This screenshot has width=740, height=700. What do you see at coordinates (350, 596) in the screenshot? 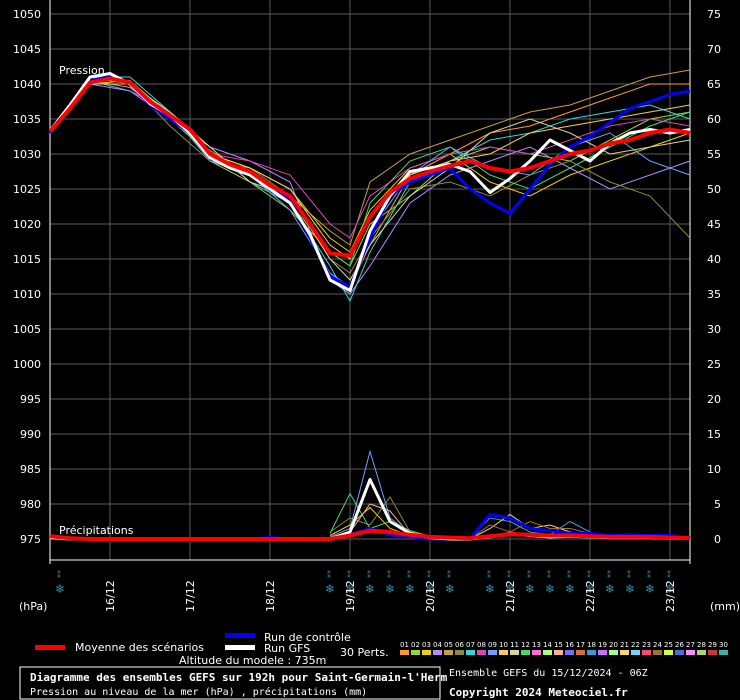
I see `x-tick-label: 19/12` at bounding box center [350, 596].